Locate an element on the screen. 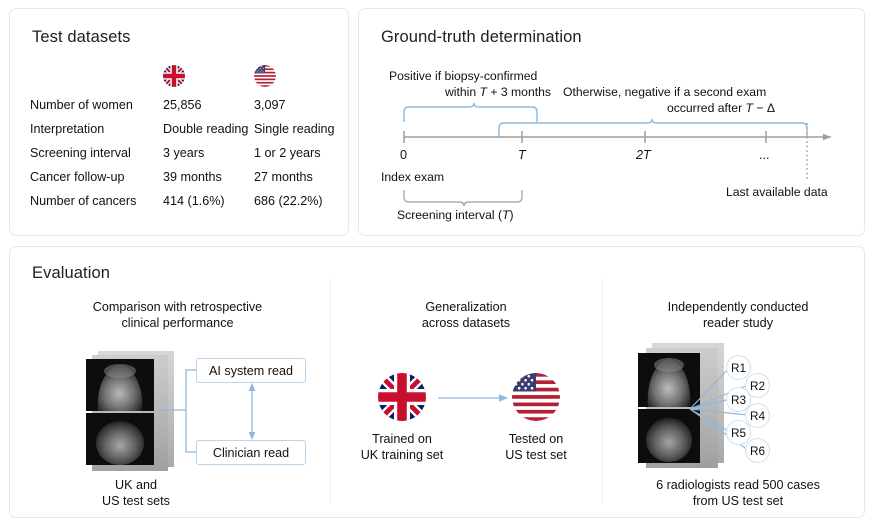  column-2-left-caption-line1: Trained on is located at coordinates (402, 439).